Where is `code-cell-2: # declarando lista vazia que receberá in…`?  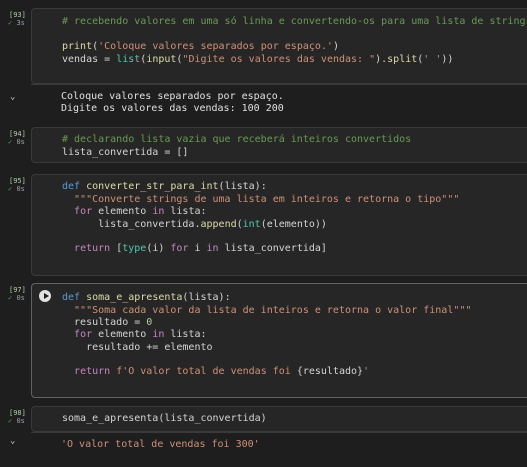
code-cell-2: # declarando lista vazia que receberá in… is located at coordinates (279, 145).